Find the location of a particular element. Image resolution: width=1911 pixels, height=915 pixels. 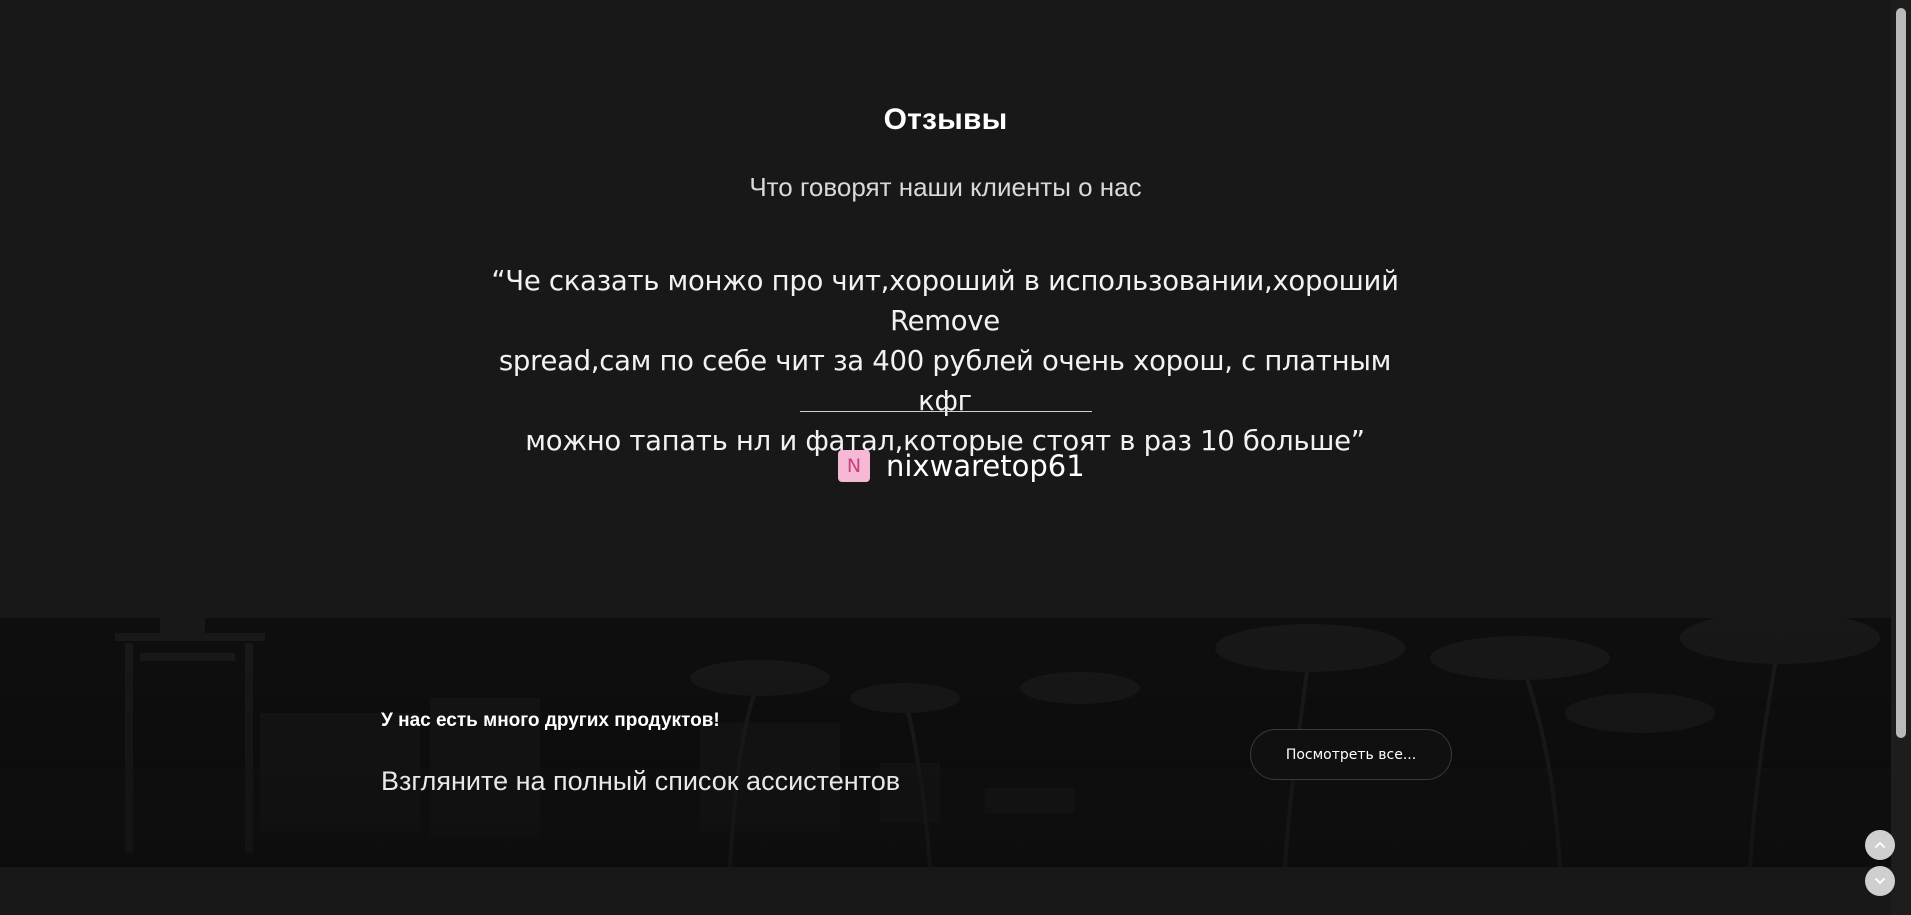

scroll-up-button is located at coordinates (1880, 845).